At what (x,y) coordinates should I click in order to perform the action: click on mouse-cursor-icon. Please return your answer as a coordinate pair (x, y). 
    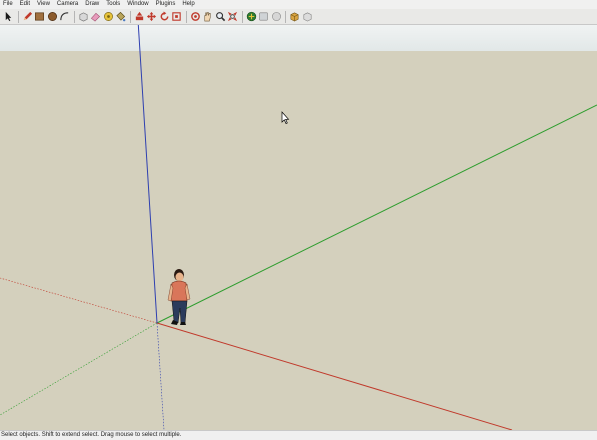
    Looking at the image, I should click on (285, 117).